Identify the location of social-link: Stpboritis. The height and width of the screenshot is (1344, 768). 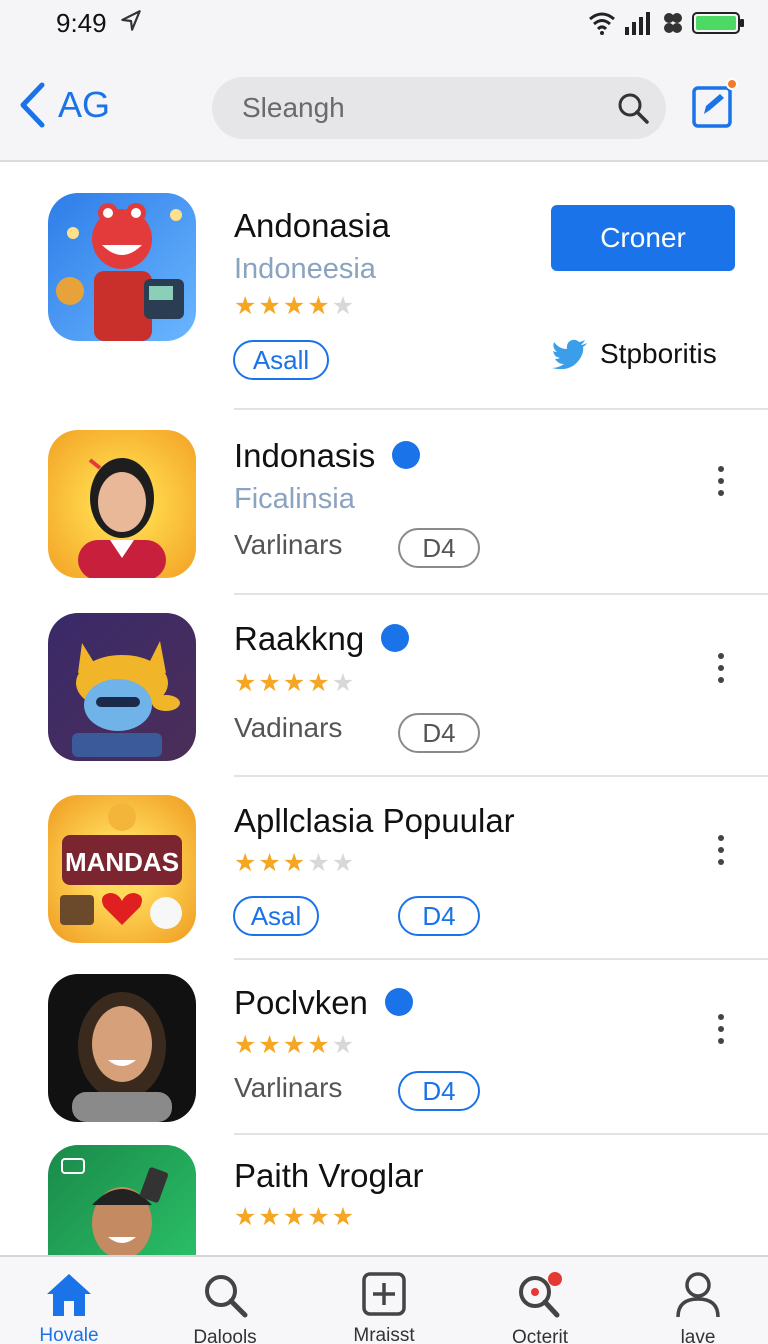
(634, 354).